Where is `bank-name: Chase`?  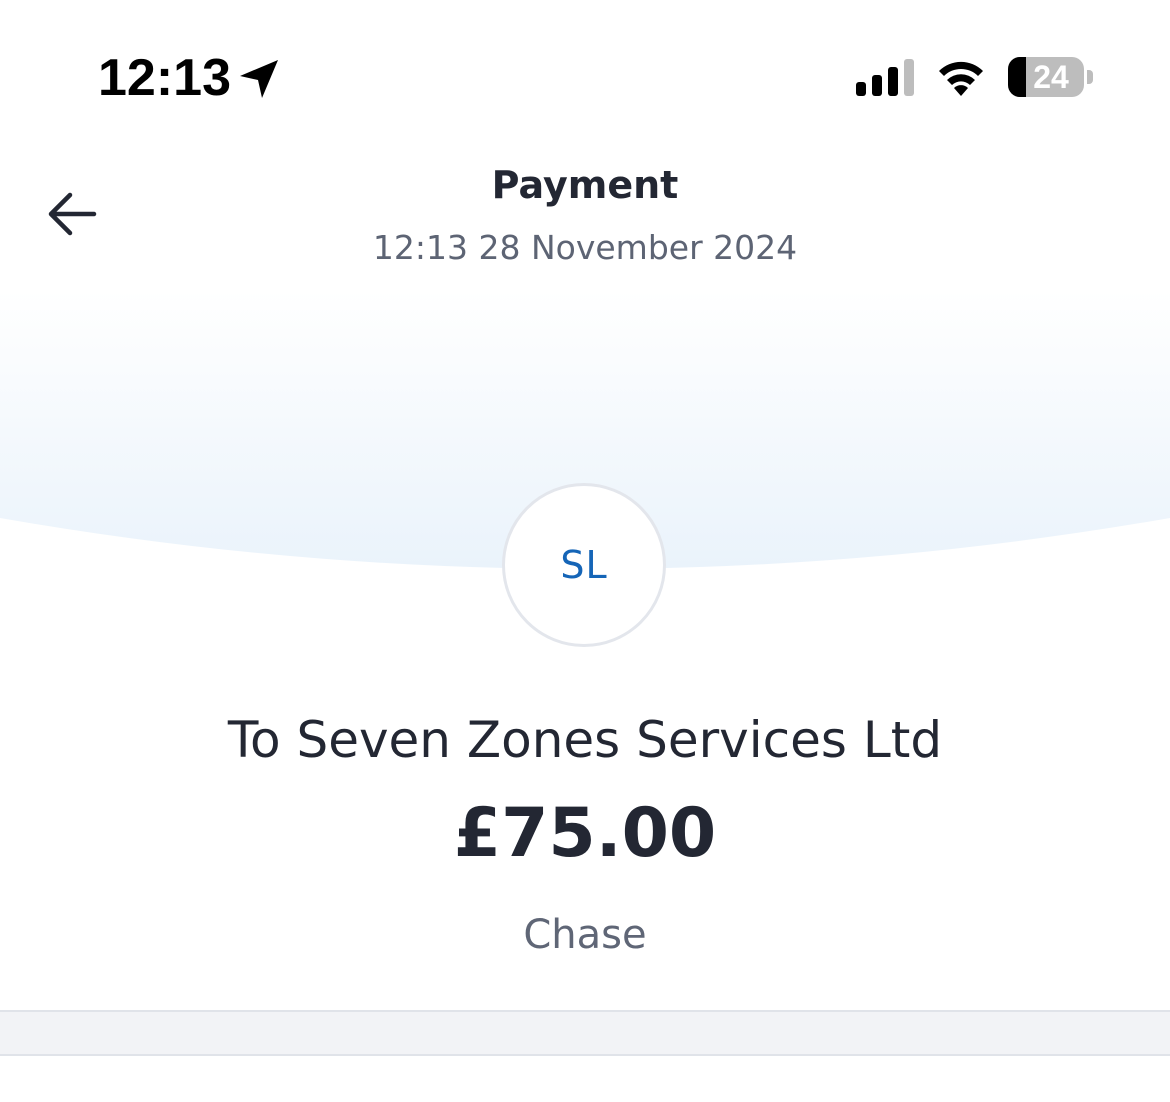
bank-name: Chase is located at coordinates (585, 935).